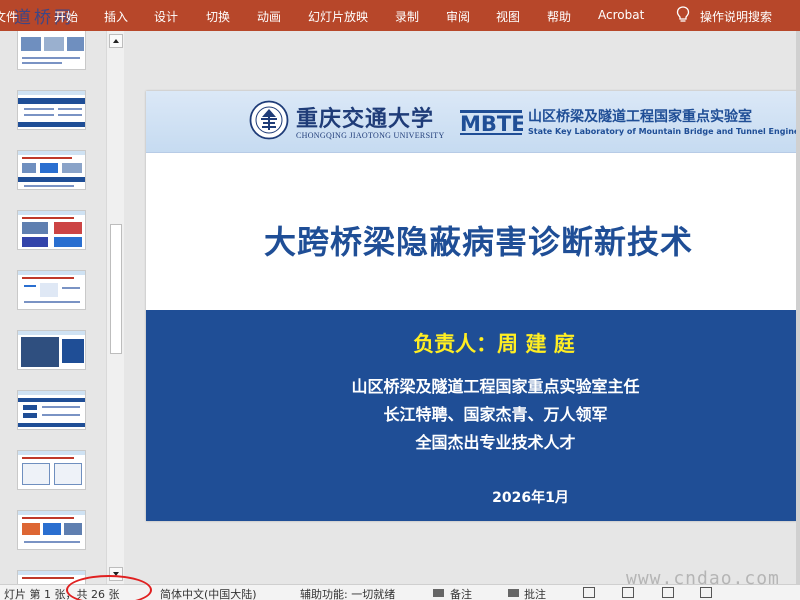 The height and width of the screenshot is (600, 800). I want to click on mbte-logo: MBTE, so click(491, 123).